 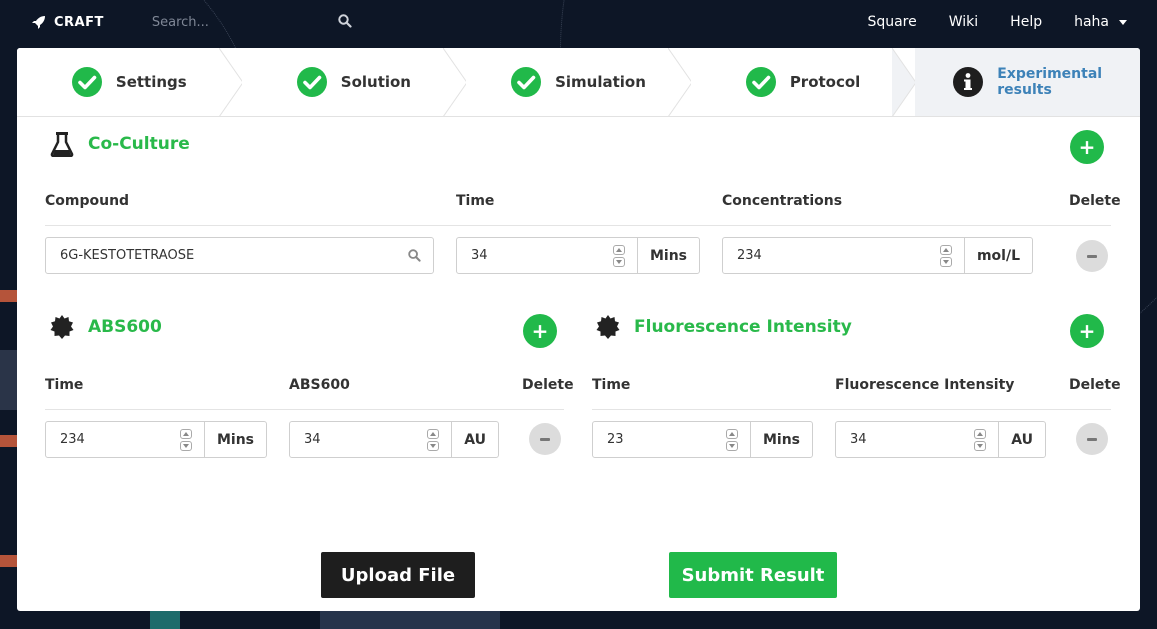 What do you see at coordinates (1050, 74) in the screenshot?
I see `step-label-line1: Experimental` at bounding box center [1050, 74].